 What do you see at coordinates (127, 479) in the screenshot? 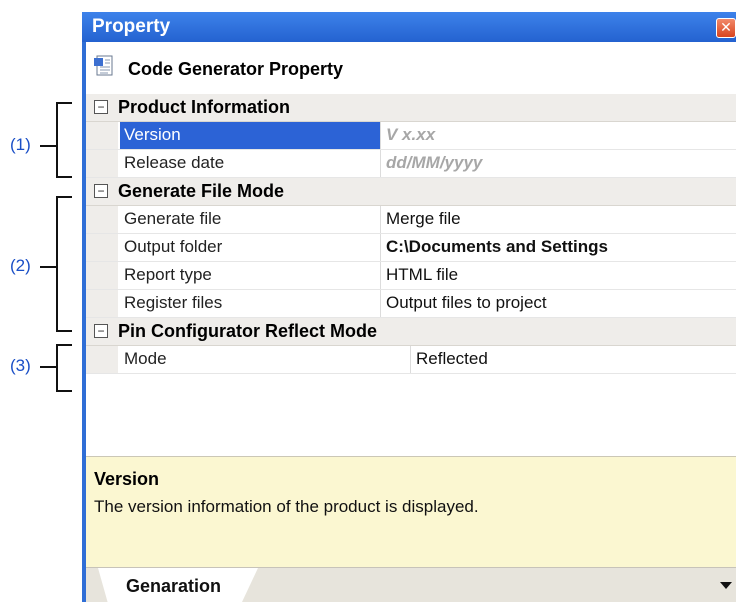
I see `description-title: Version` at bounding box center [127, 479].